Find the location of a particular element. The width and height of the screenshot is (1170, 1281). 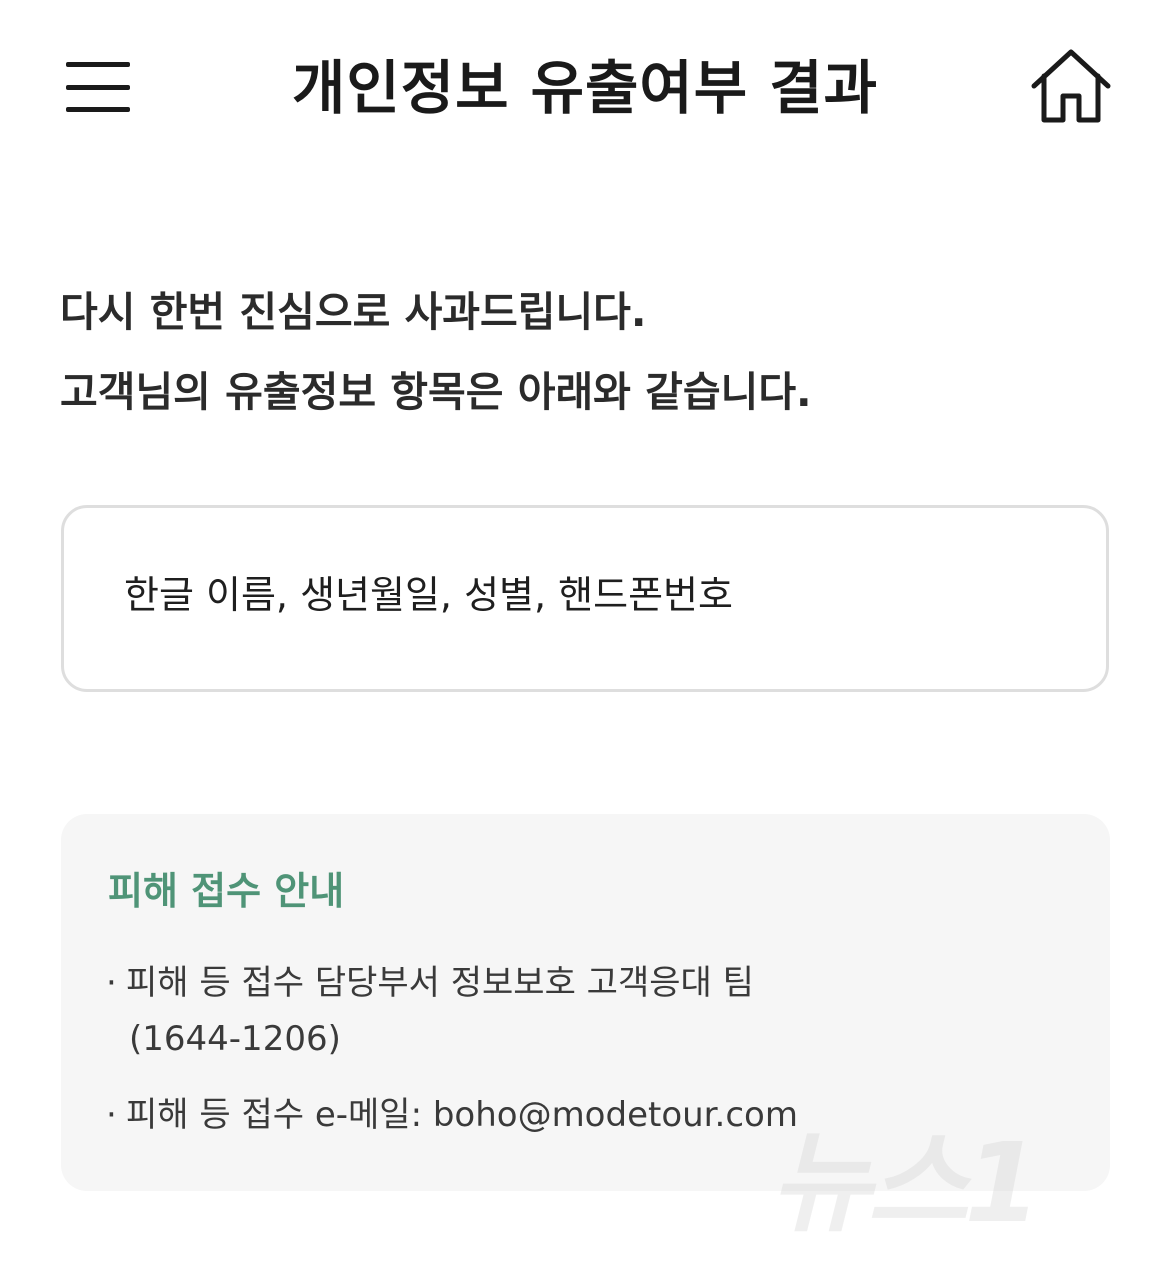

notice-line-phone: (1644-1206) is located at coordinates (235, 1039).